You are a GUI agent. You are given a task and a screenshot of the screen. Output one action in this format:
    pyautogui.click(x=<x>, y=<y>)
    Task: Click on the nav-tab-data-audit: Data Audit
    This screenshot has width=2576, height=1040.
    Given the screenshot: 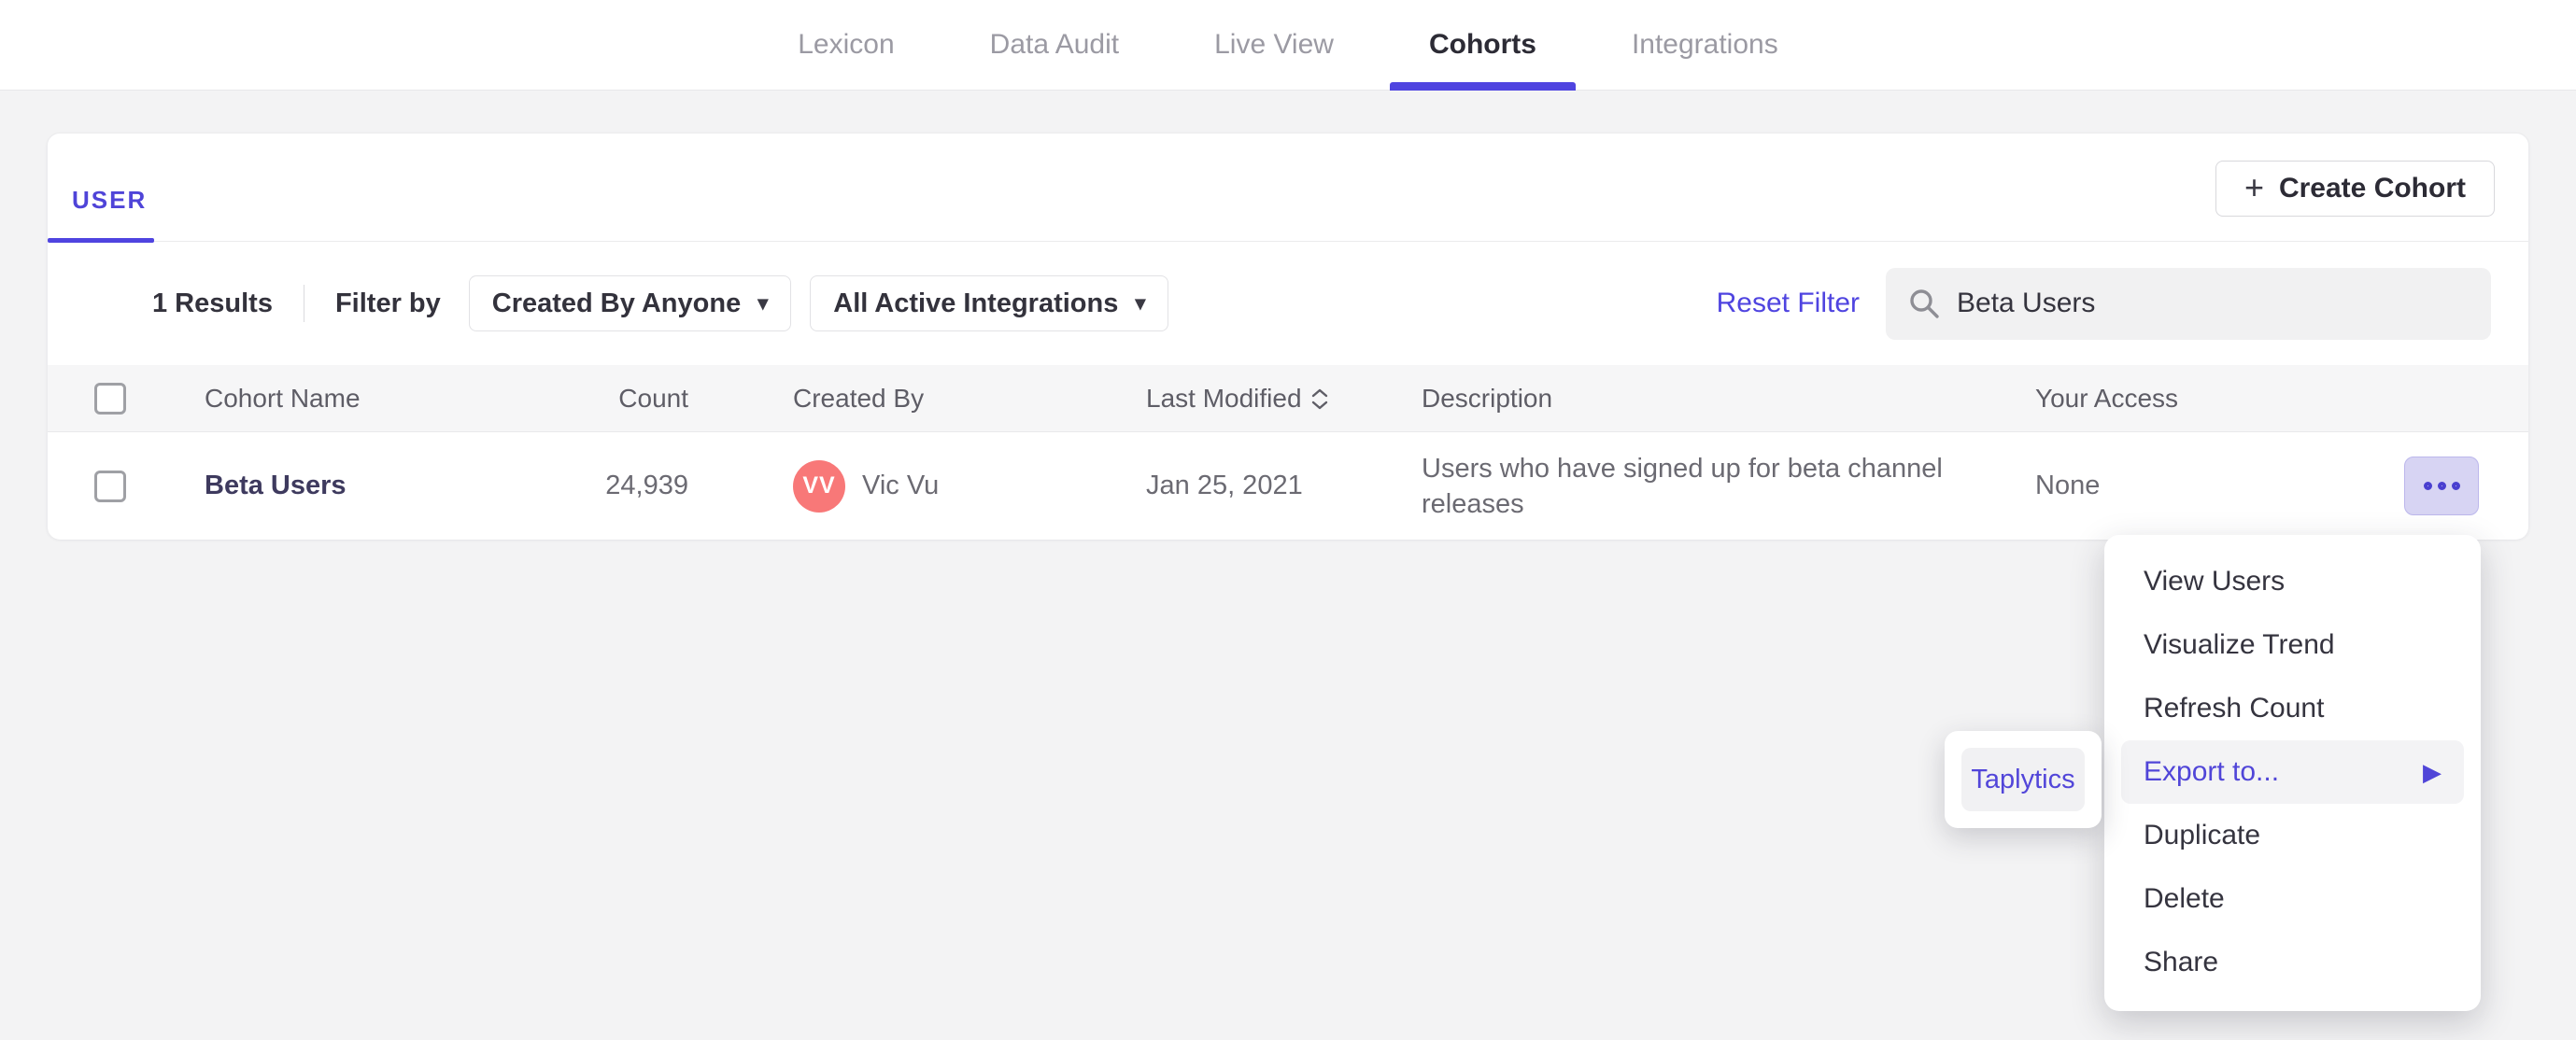 What is the action you would take?
    pyautogui.click(x=1054, y=45)
    